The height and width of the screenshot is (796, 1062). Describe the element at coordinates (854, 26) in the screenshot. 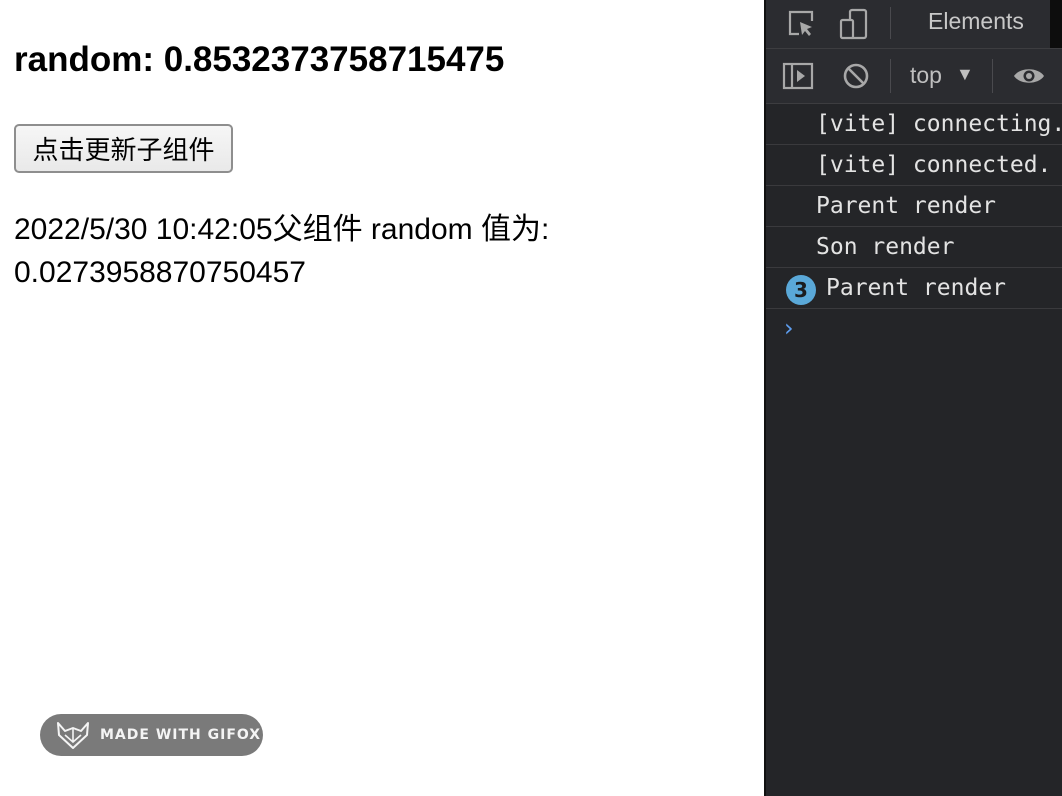

I see `device-toggle-icon` at that location.